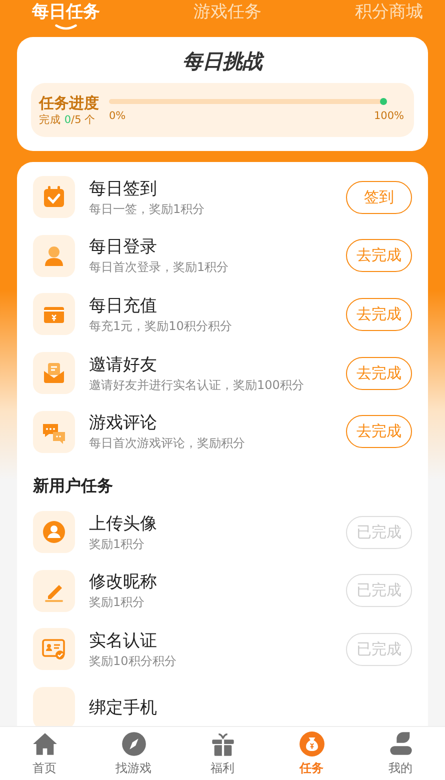 This screenshot has height=780, width=445. What do you see at coordinates (133, 743) in the screenshot?
I see `compass-icon` at bounding box center [133, 743].